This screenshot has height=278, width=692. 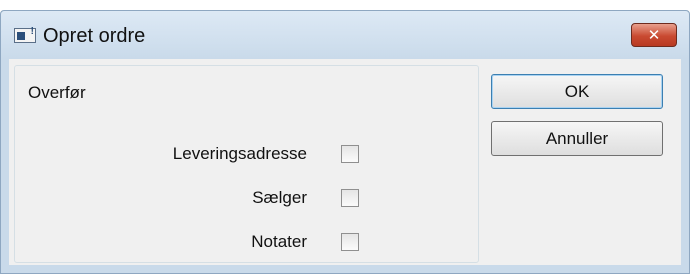 I want to click on option-label: Leveringsadresse, so click(x=239, y=153).